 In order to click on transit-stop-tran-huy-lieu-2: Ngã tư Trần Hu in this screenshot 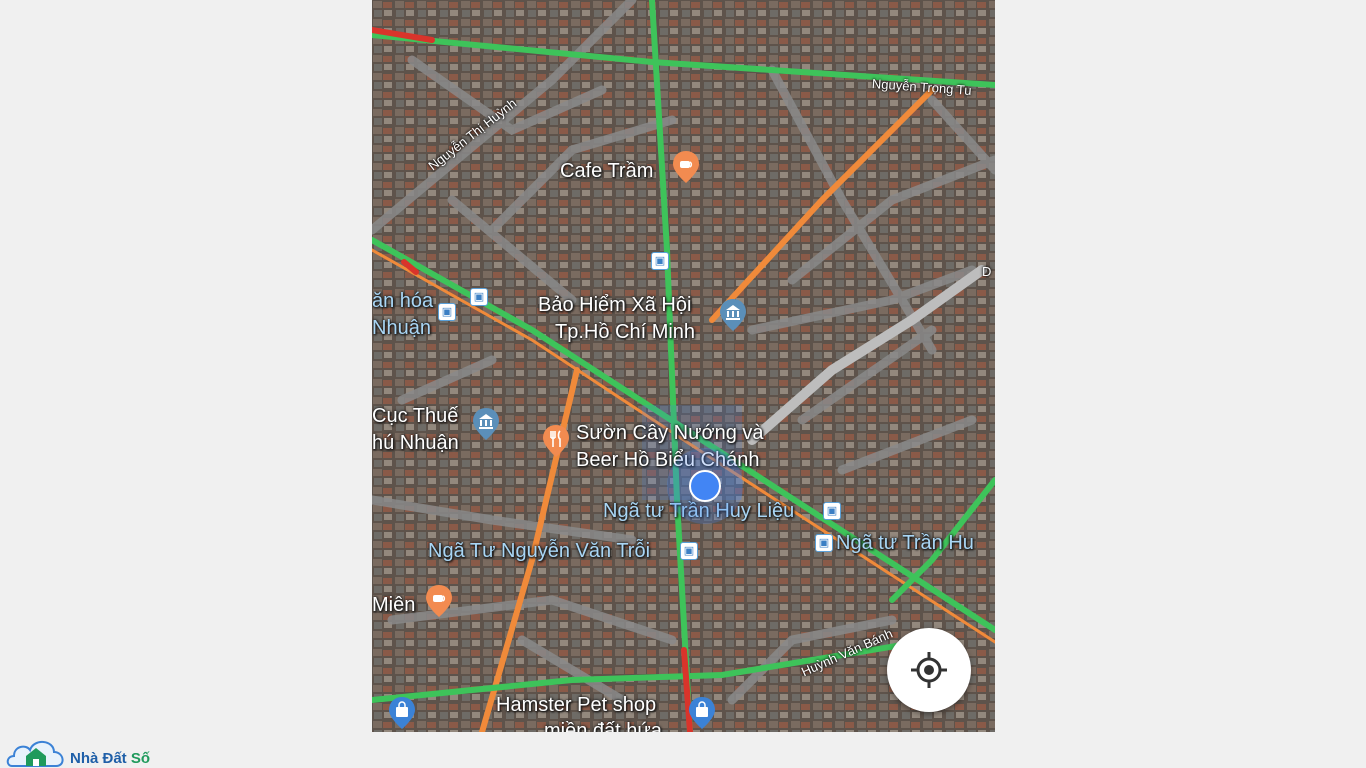, I will do `click(905, 543)`.